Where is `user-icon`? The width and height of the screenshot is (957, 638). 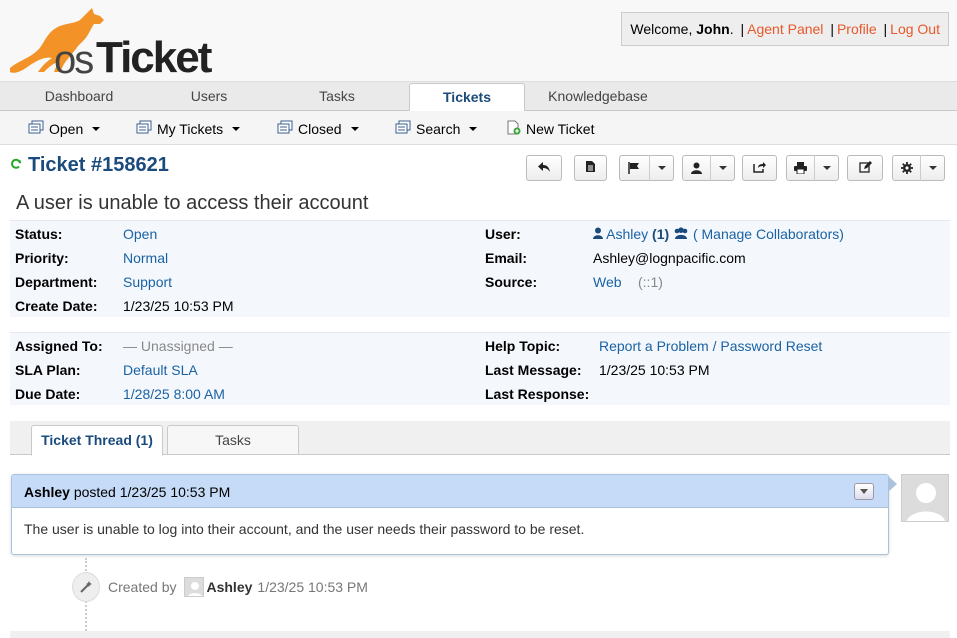
user-icon is located at coordinates (696, 168).